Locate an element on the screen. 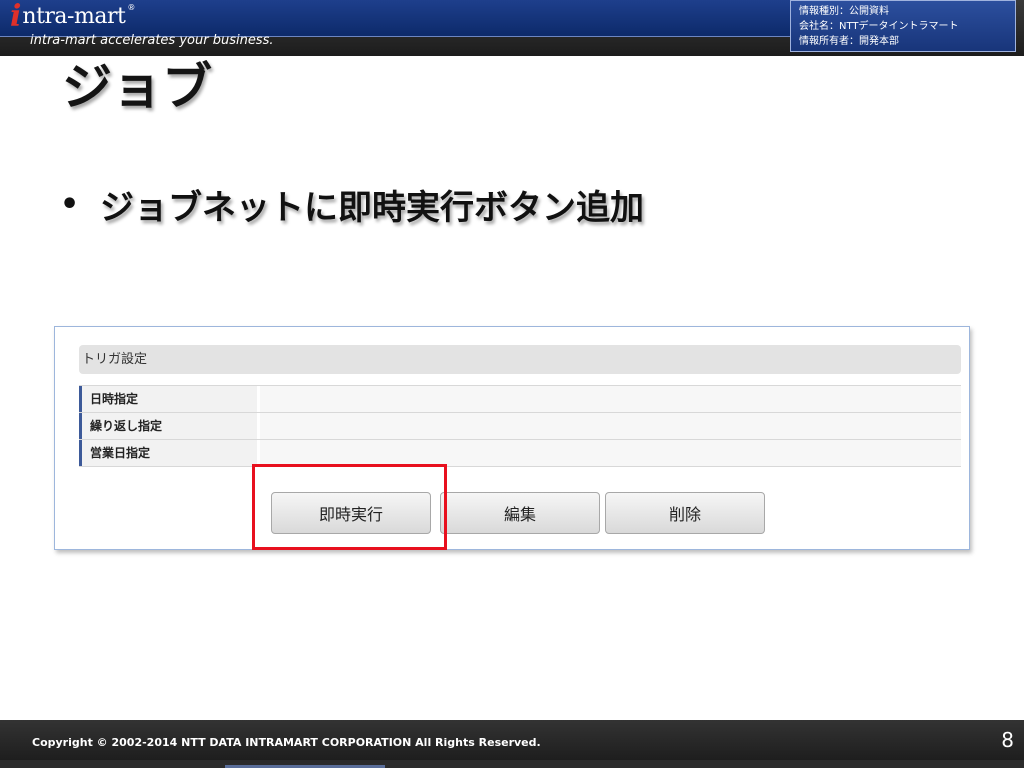 This screenshot has height=768, width=1024. row-value-datetime is located at coordinates (610, 399).